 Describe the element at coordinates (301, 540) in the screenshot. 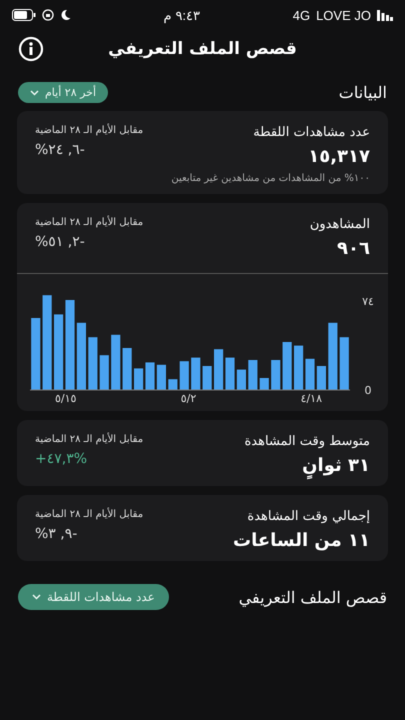

I see `card-value: ١١ من الساعات` at that location.